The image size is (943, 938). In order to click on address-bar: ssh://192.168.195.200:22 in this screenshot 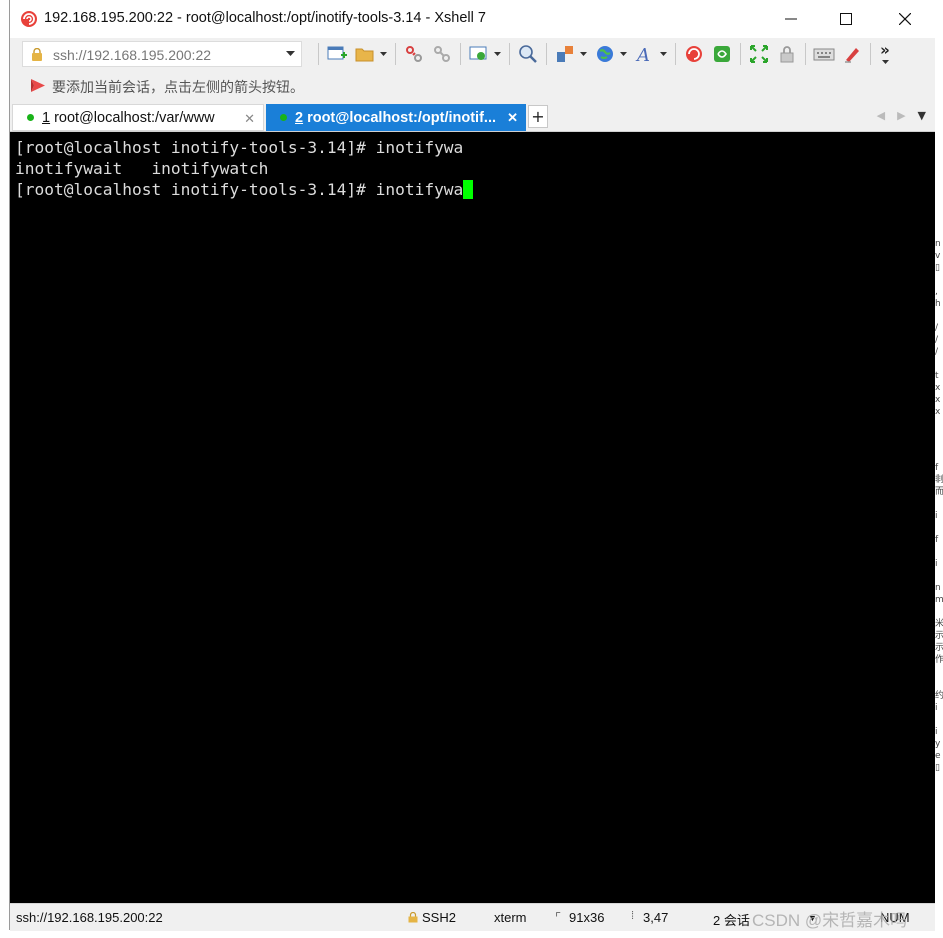, I will do `click(162, 54)`.